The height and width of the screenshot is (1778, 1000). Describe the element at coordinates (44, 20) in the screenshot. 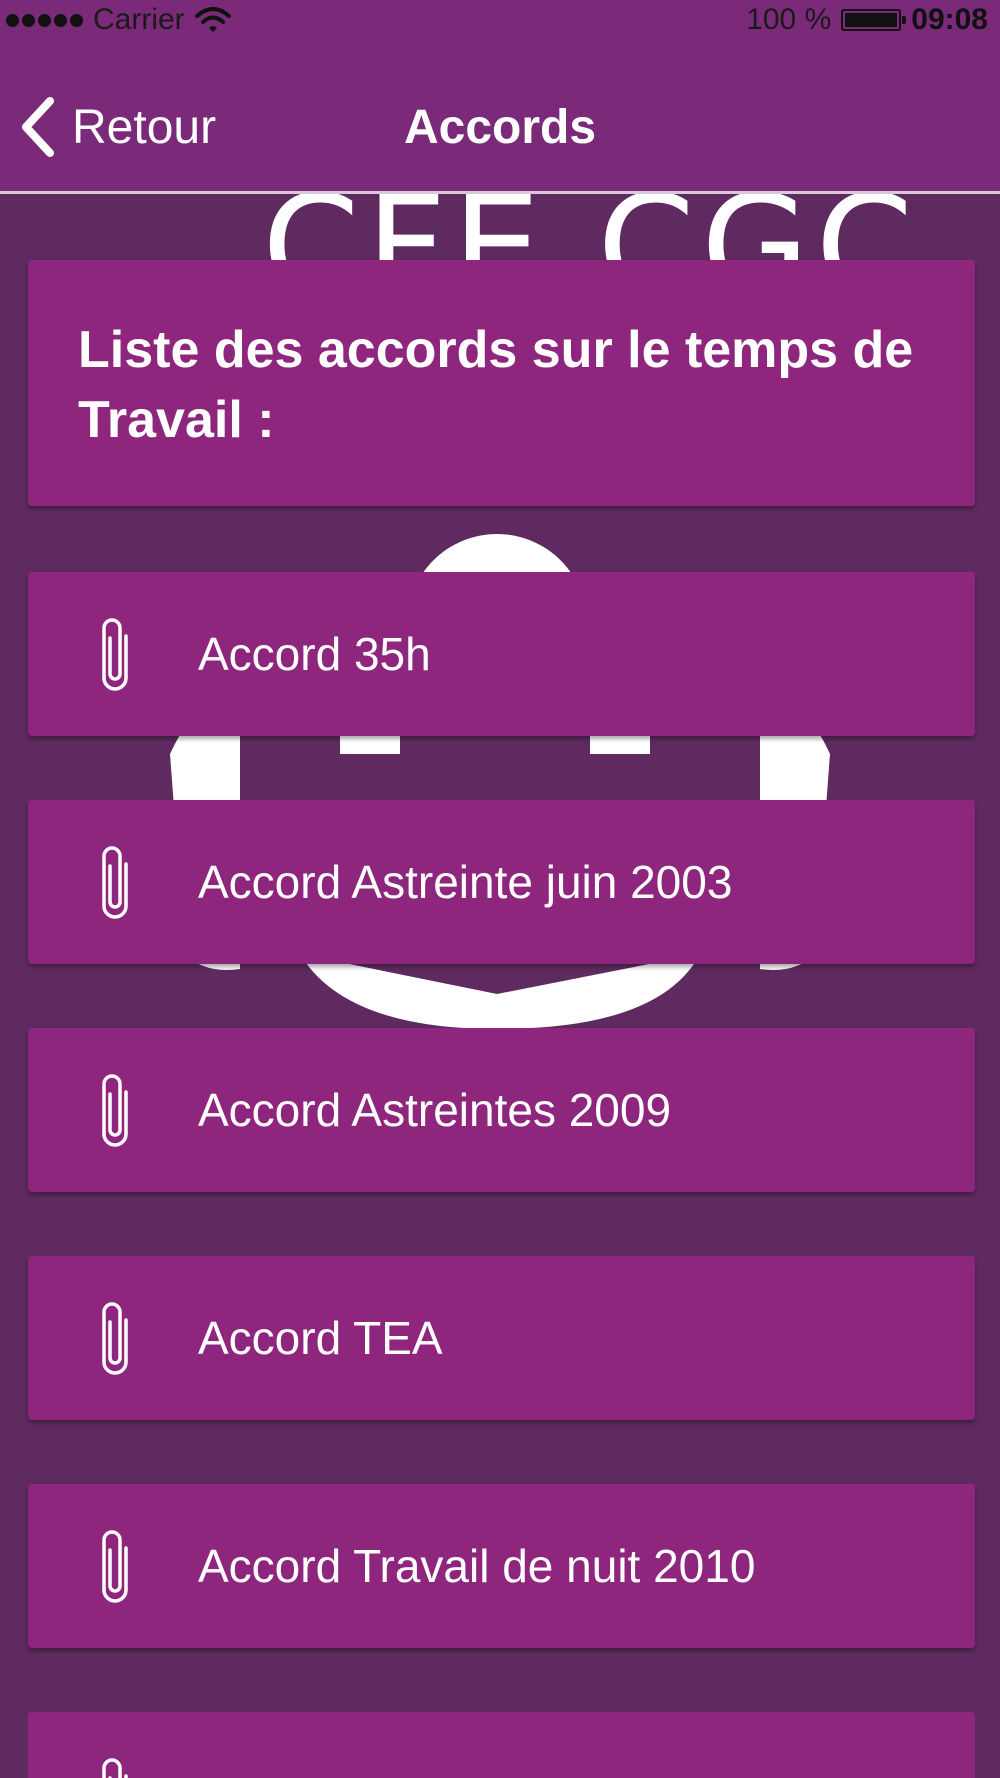

I see `signal-strength-icon` at that location.